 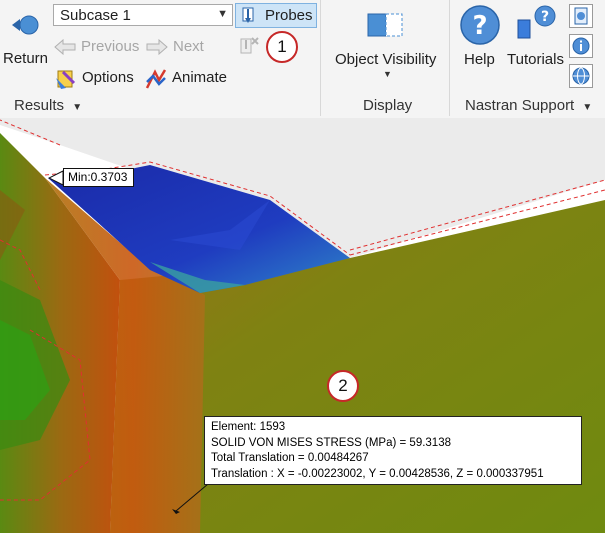 What do you see at coordinates (39, 105) in the screenshot?
I see `results-group-text: Results` at bounding box center [39, 105].